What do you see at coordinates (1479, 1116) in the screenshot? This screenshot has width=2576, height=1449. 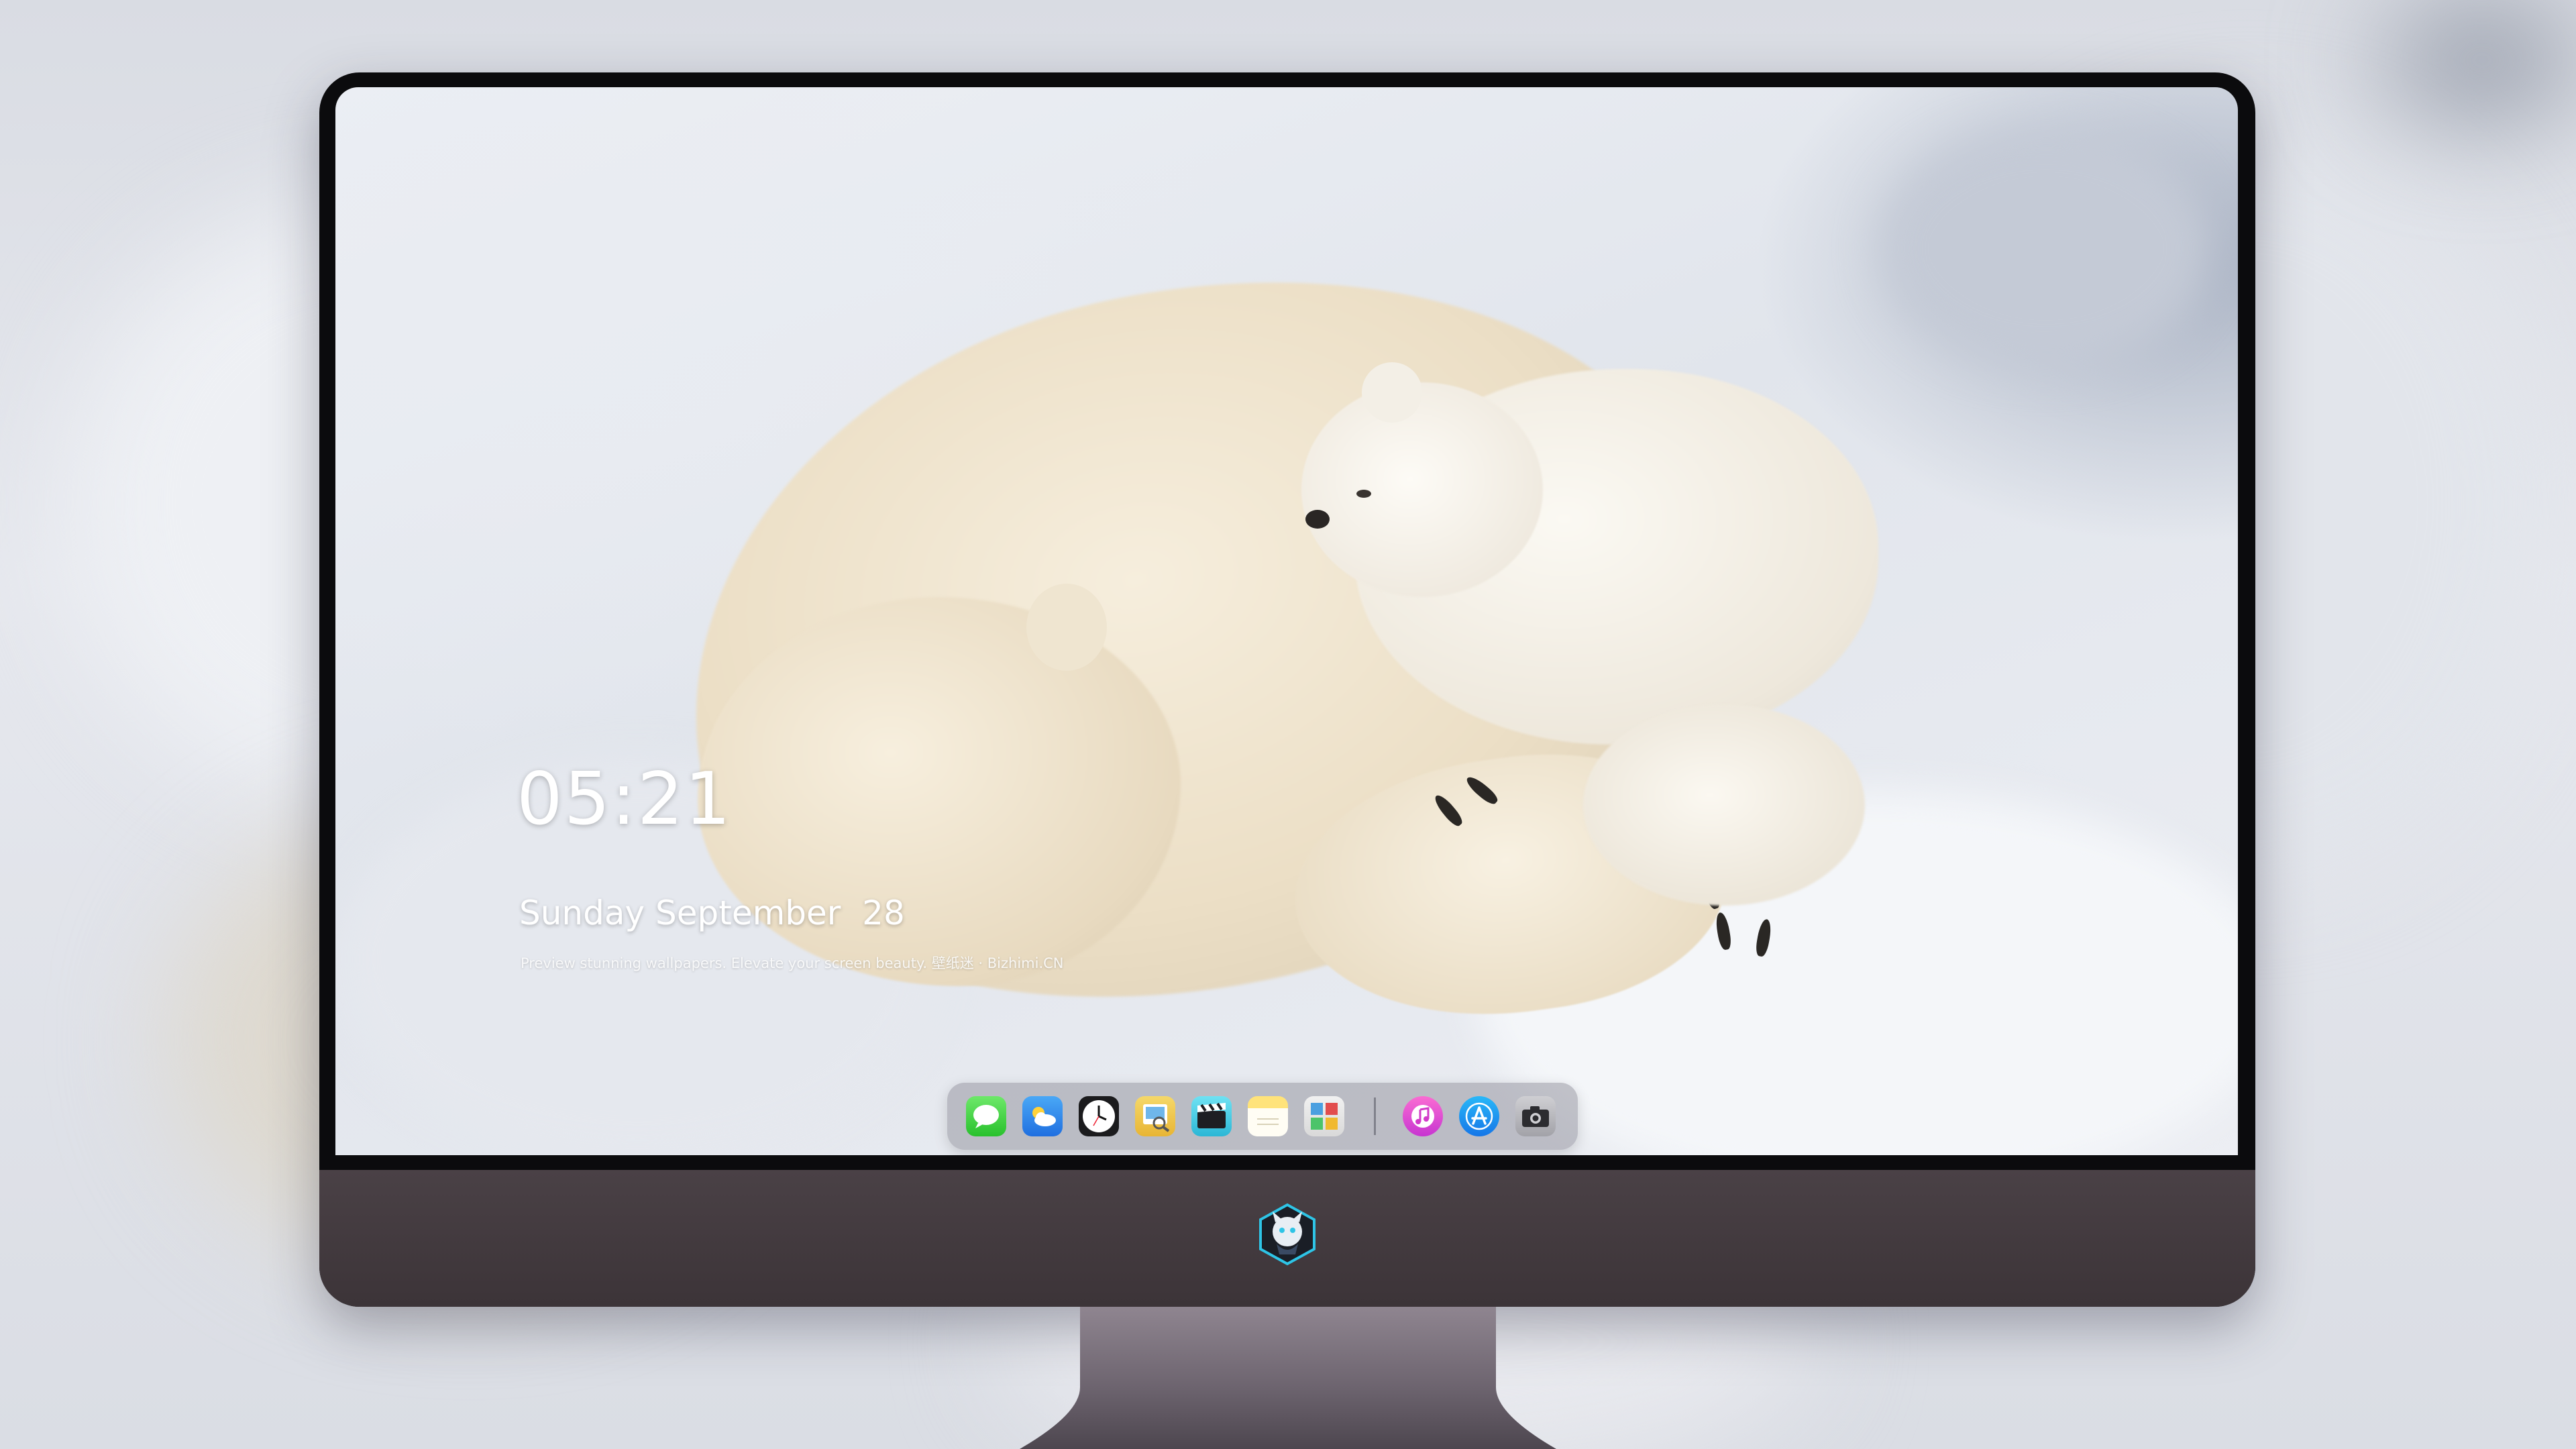 I see `app-store-icon` at bounding box center [1479, 1116].